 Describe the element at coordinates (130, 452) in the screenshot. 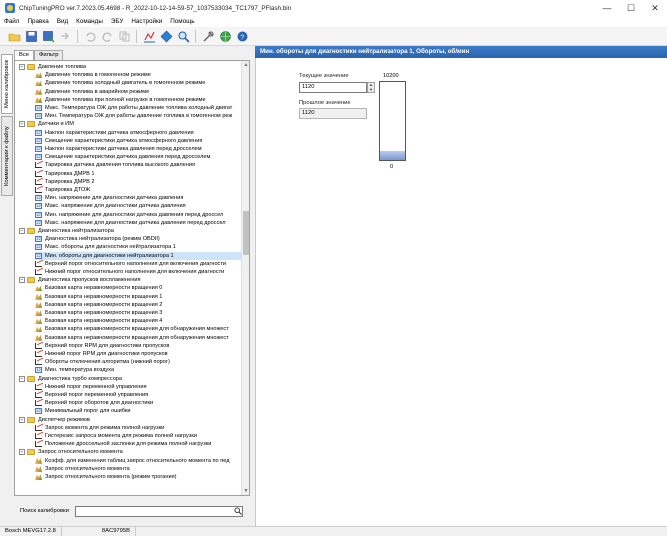

I see `tree-folder: − Запрос относительного момента` at that location.